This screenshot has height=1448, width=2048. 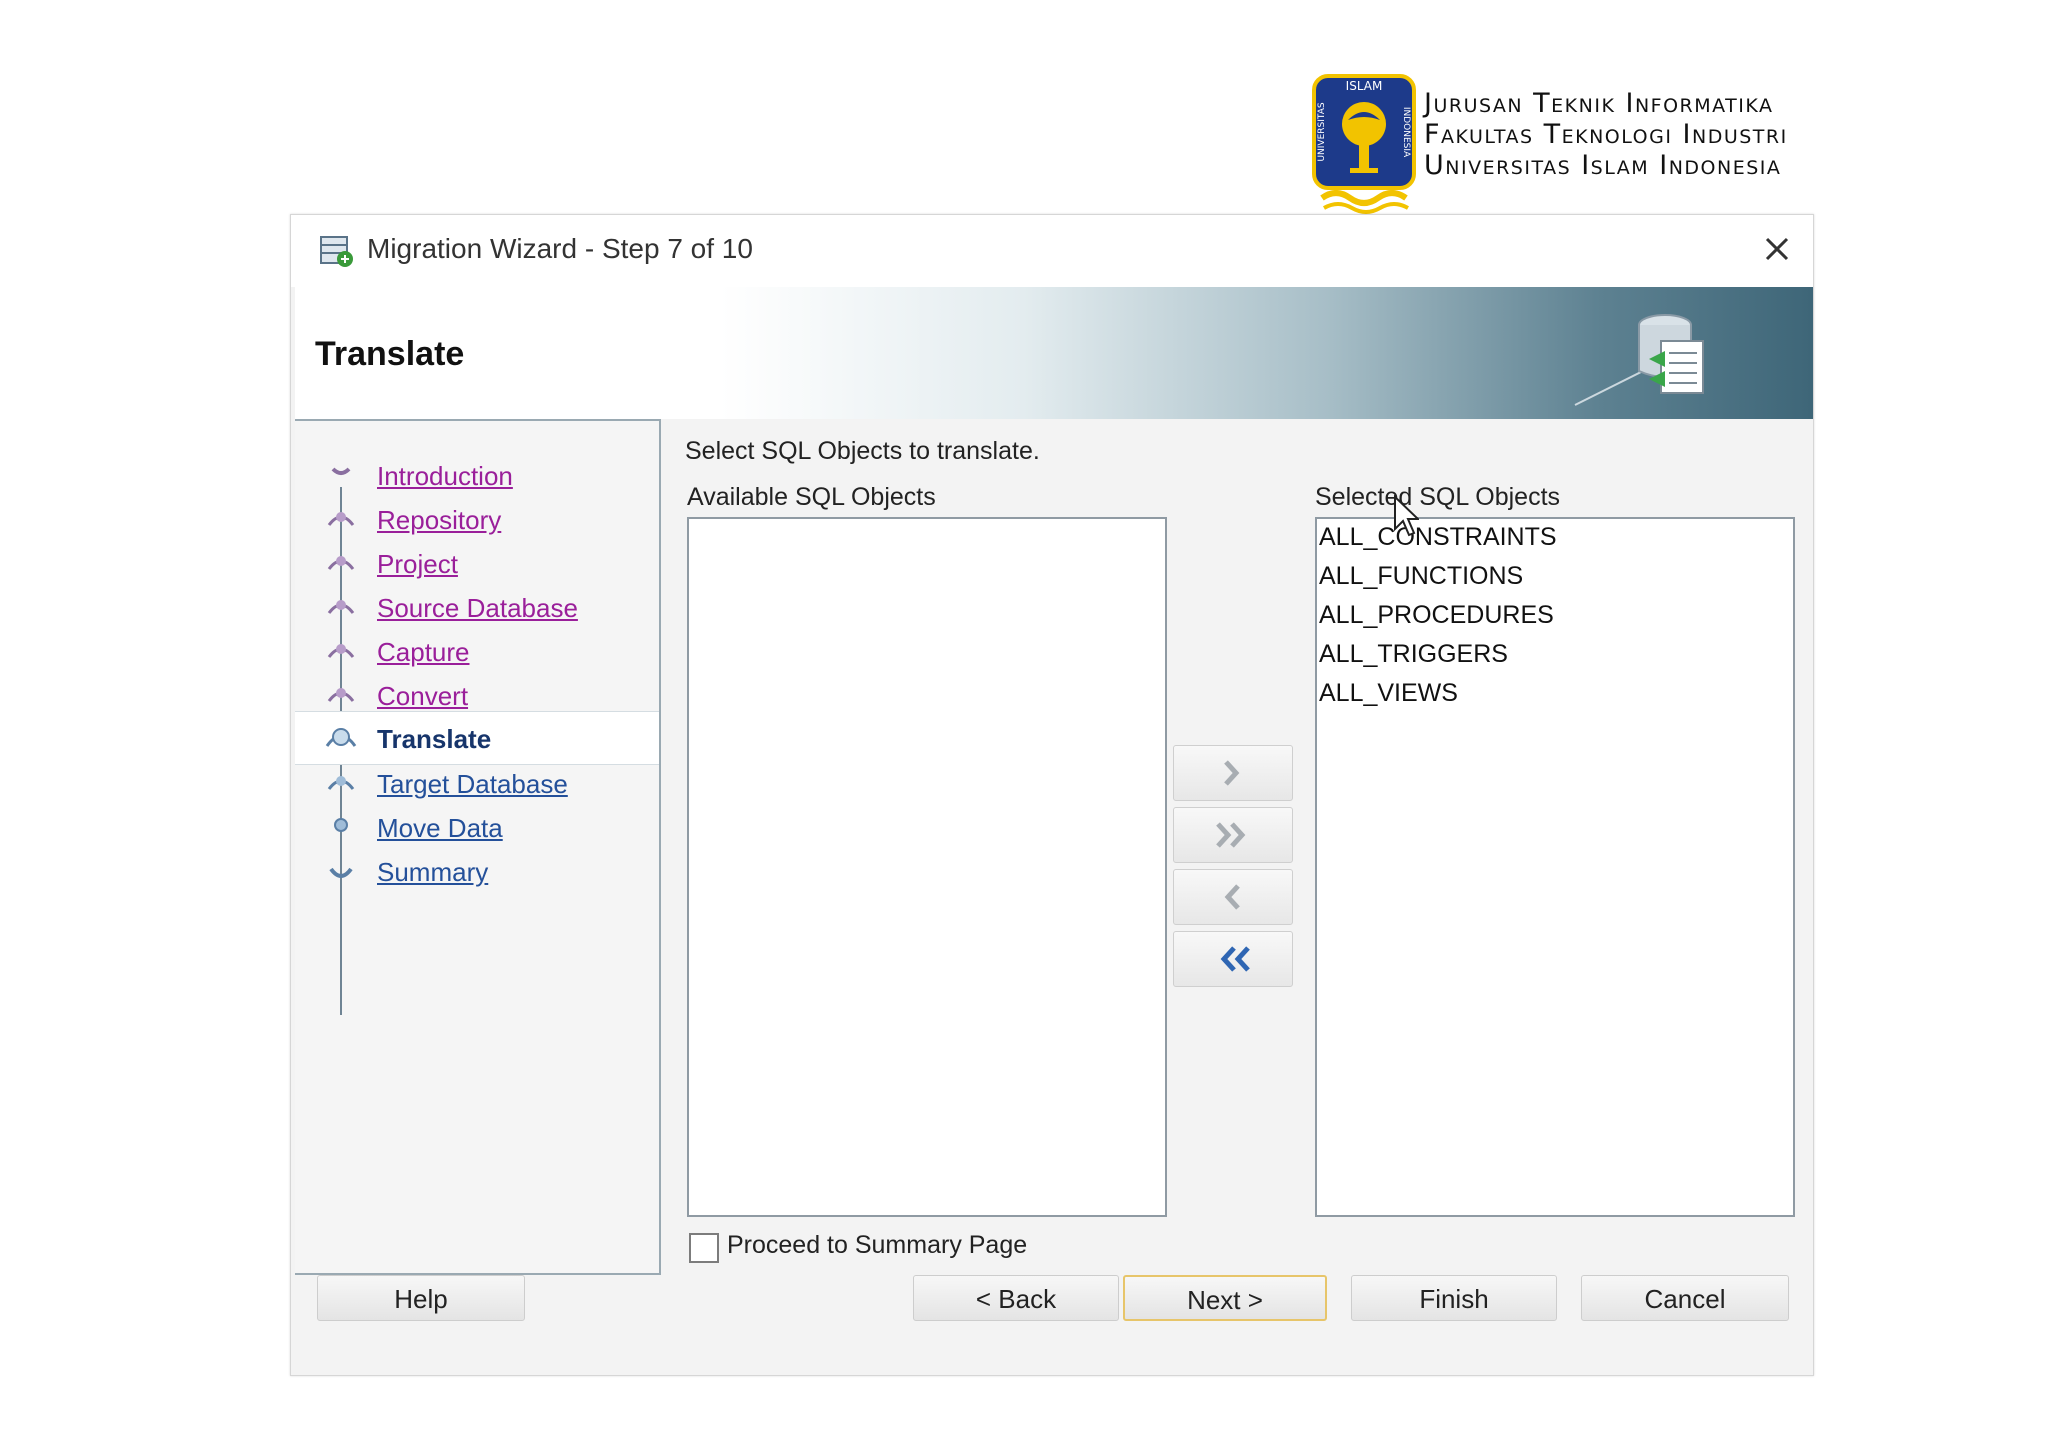 I want to click on nav-label-convert: Convert, so click(x=422, y=696).